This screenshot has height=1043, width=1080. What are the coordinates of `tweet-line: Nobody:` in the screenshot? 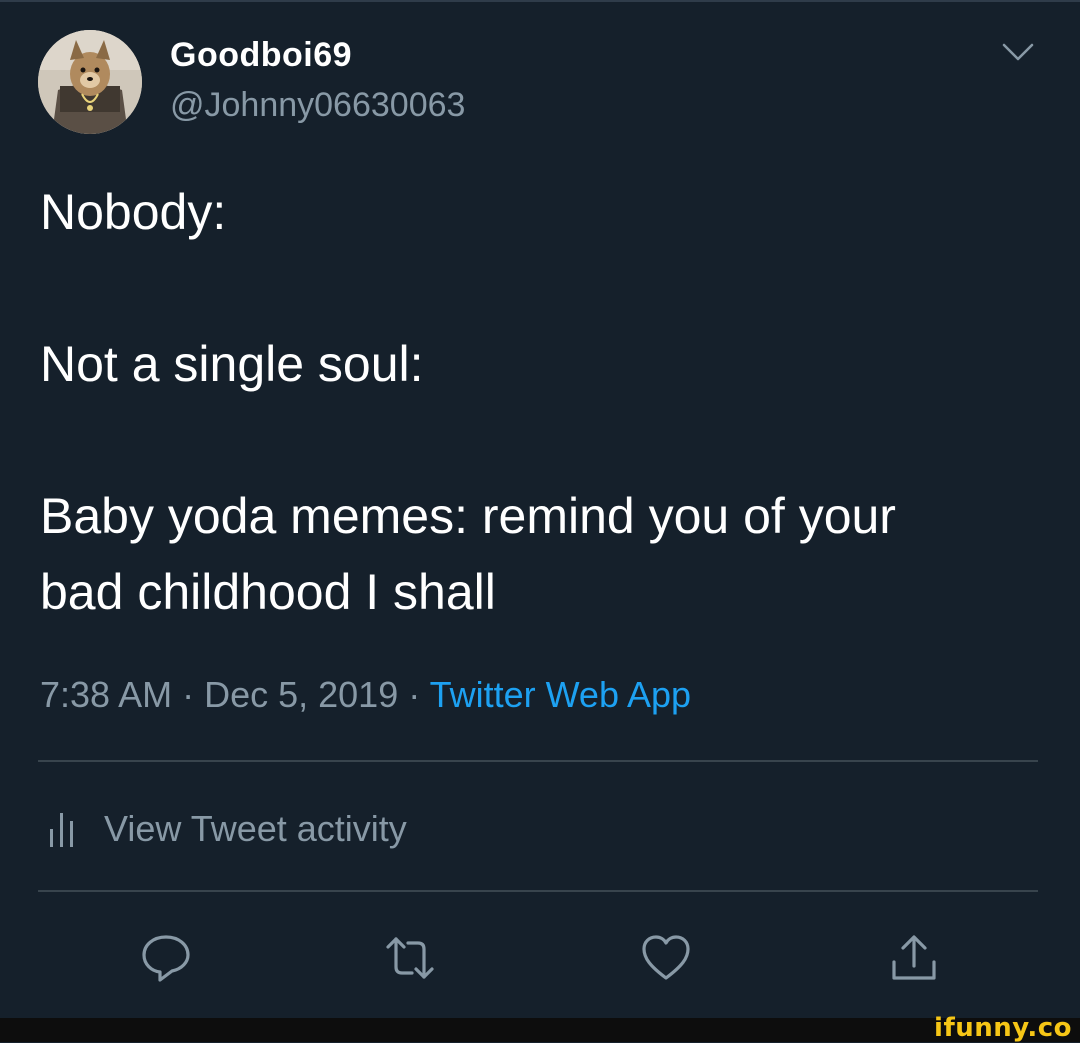 It's located at (133, 212).